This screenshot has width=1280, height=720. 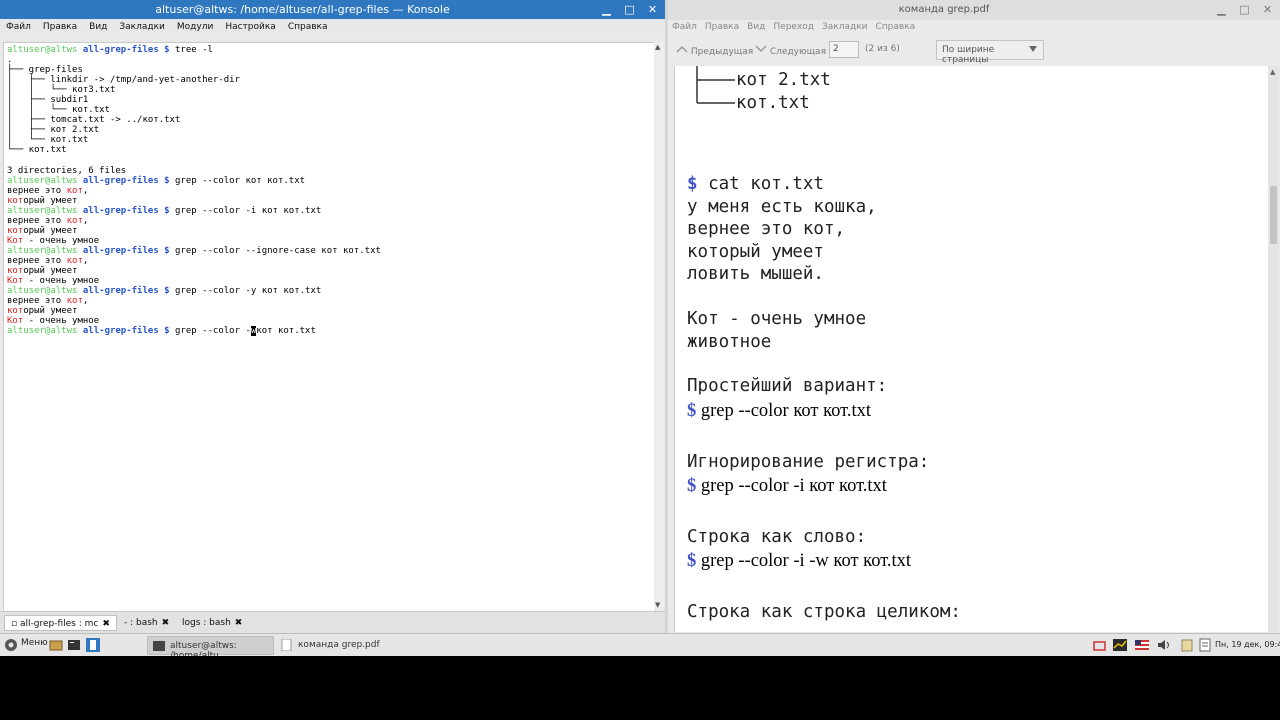 What do you see at coordinates (1164, 645) in the screenshot?
I see `volume-icon` at bounding box center [1164, 645].